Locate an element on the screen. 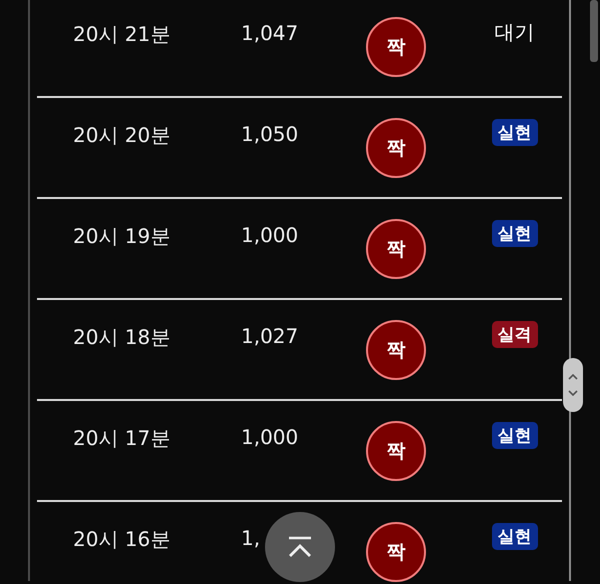 The image size is (600, 584). fast-scroll-handle is located at coordinates (573, 385).